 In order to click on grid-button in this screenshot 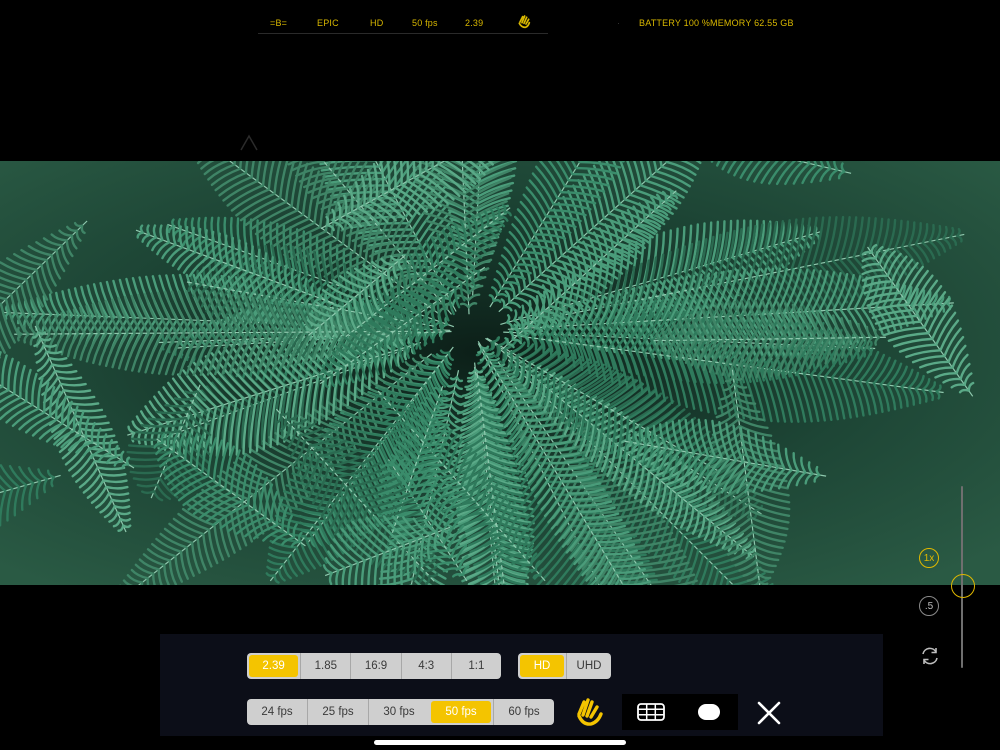, I will do `click(651, 712)`.